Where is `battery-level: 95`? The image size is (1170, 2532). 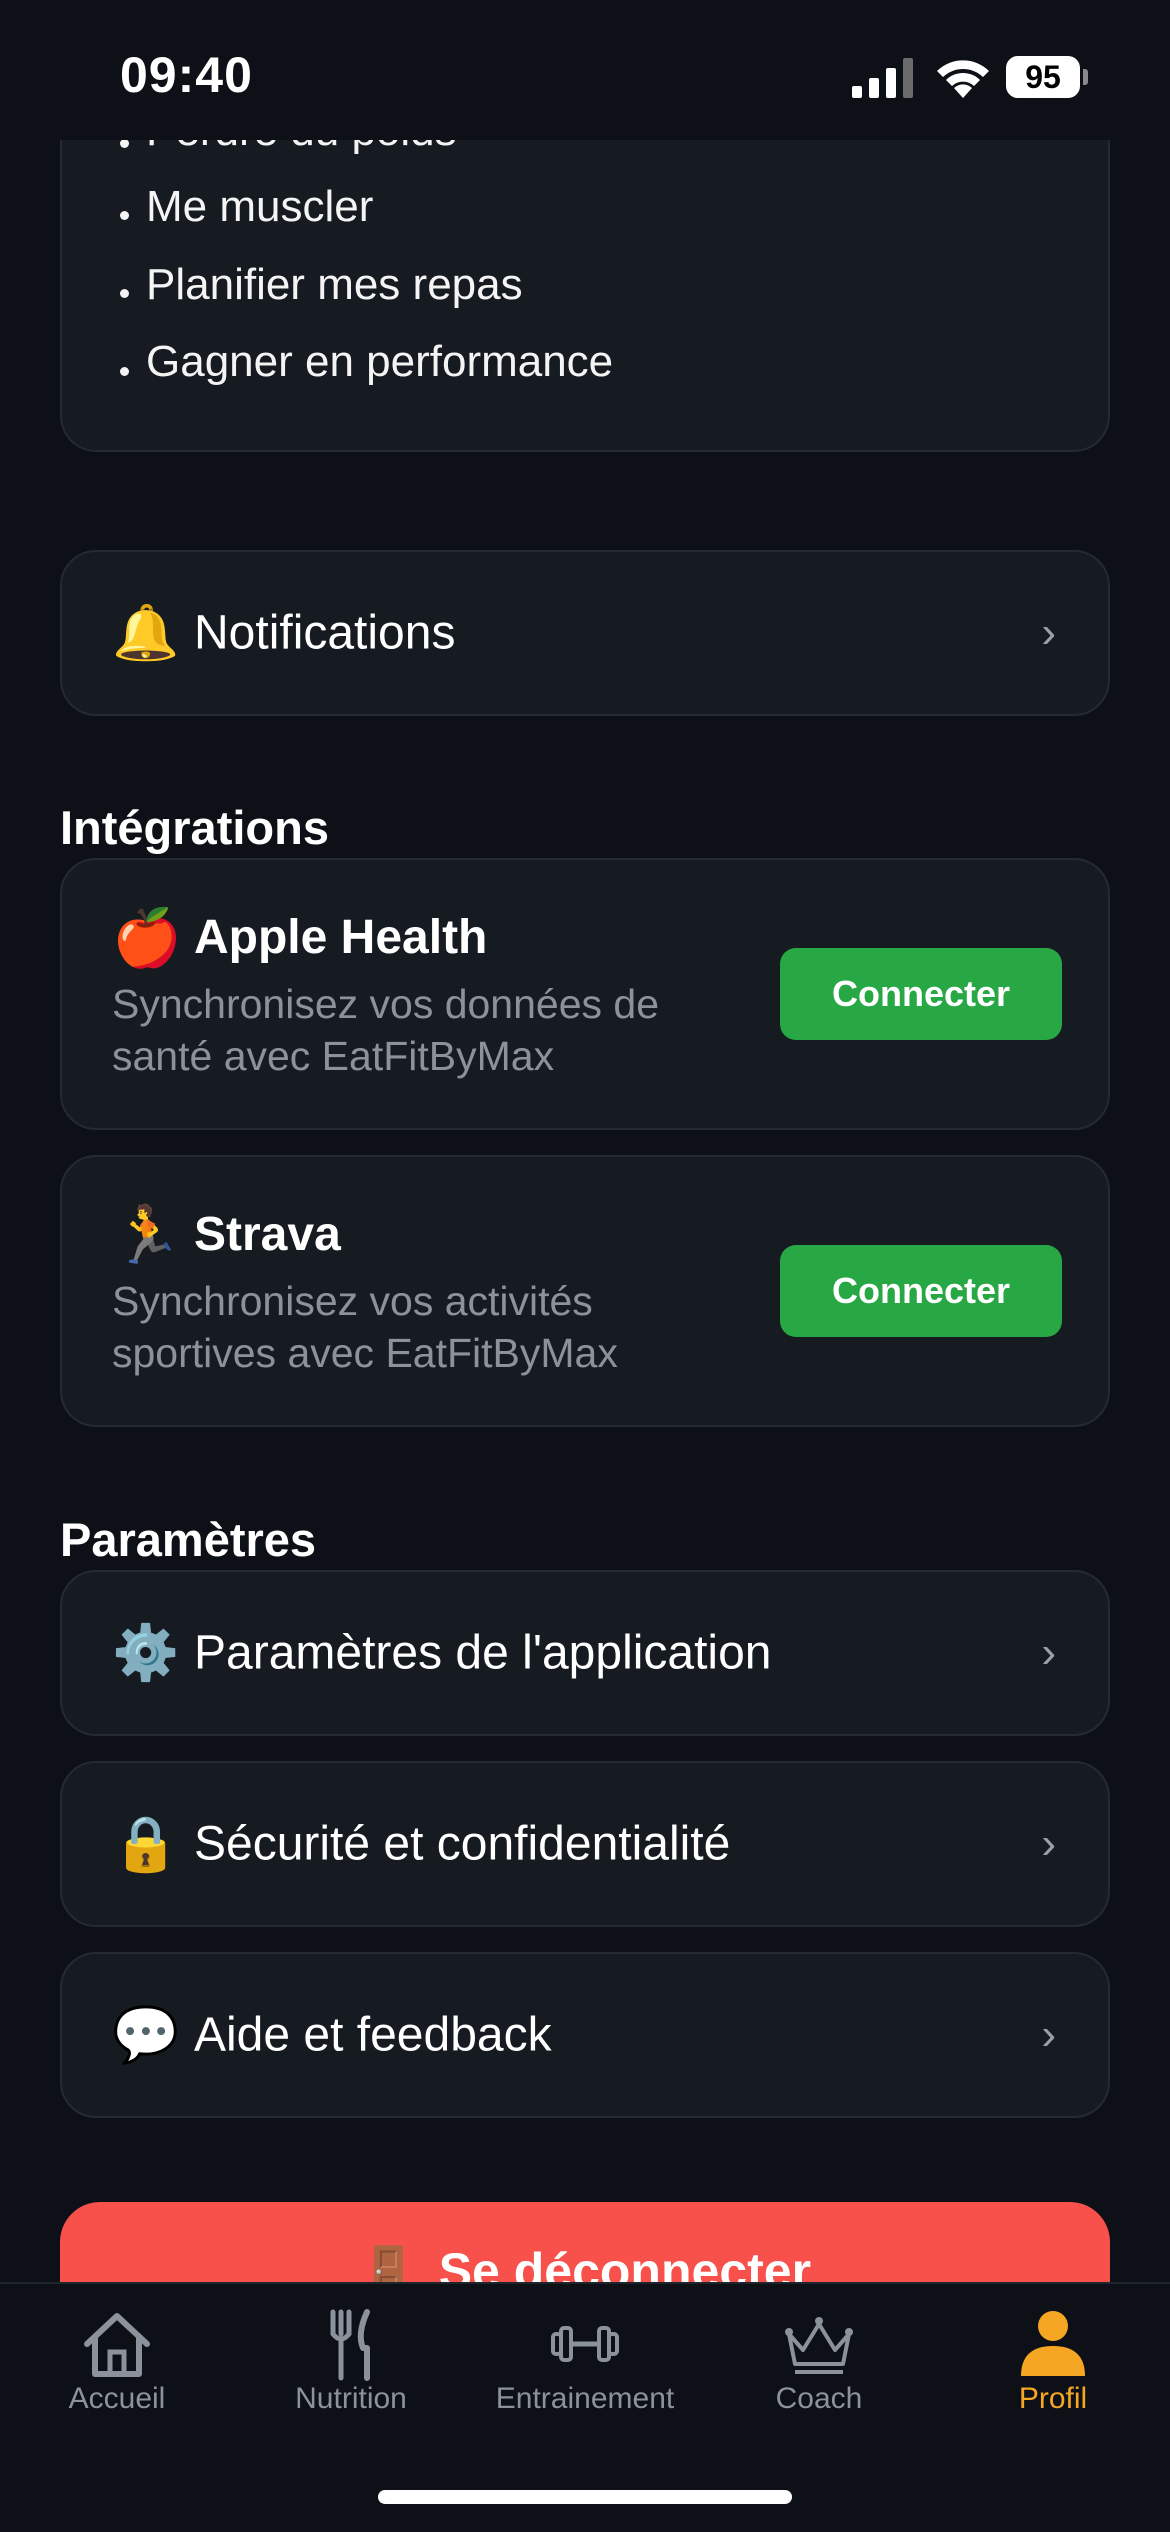 battery-level: 95 is located at coordinates (1043, 77).